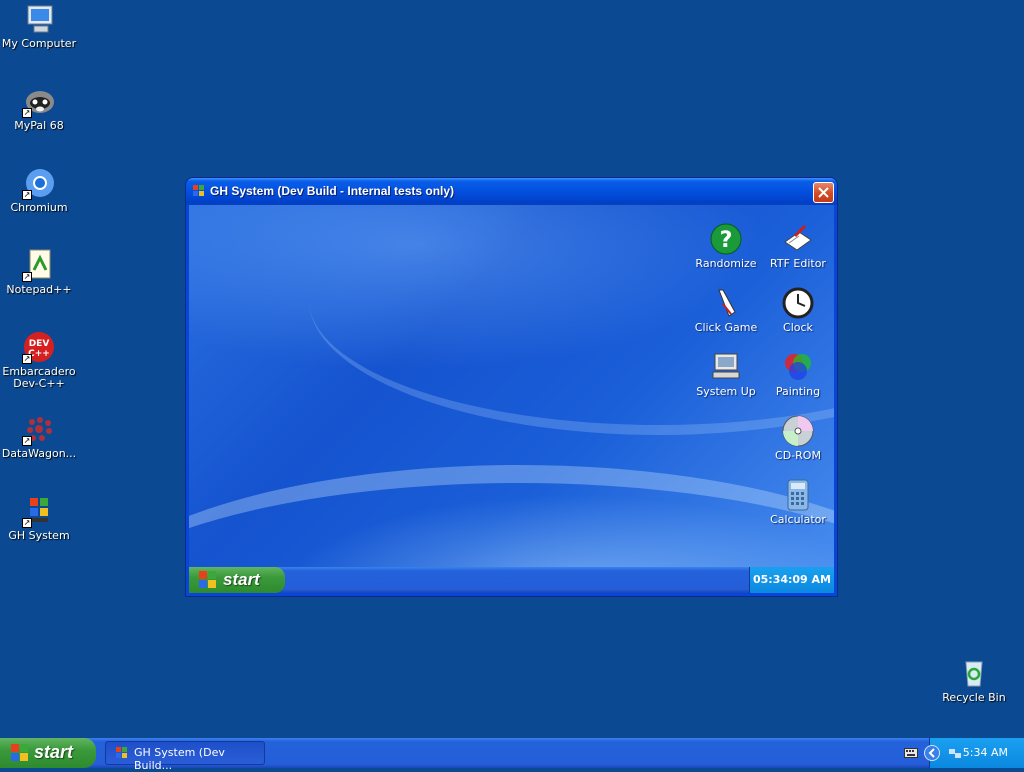 The width and height of the screenshot is (1024, 772). I want to click on app-system-up: System Up, so click(726, 374).